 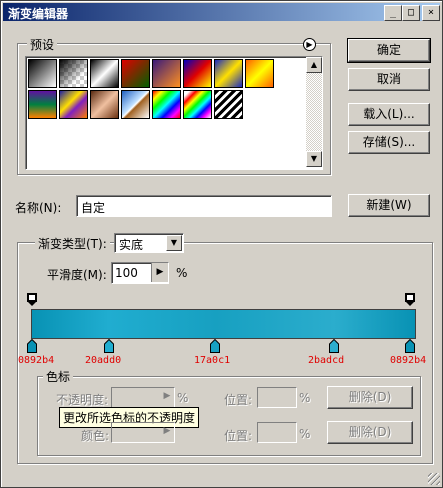 I want to click on color-stop-3-label: 17a0c1, so click(x=212, y=360).